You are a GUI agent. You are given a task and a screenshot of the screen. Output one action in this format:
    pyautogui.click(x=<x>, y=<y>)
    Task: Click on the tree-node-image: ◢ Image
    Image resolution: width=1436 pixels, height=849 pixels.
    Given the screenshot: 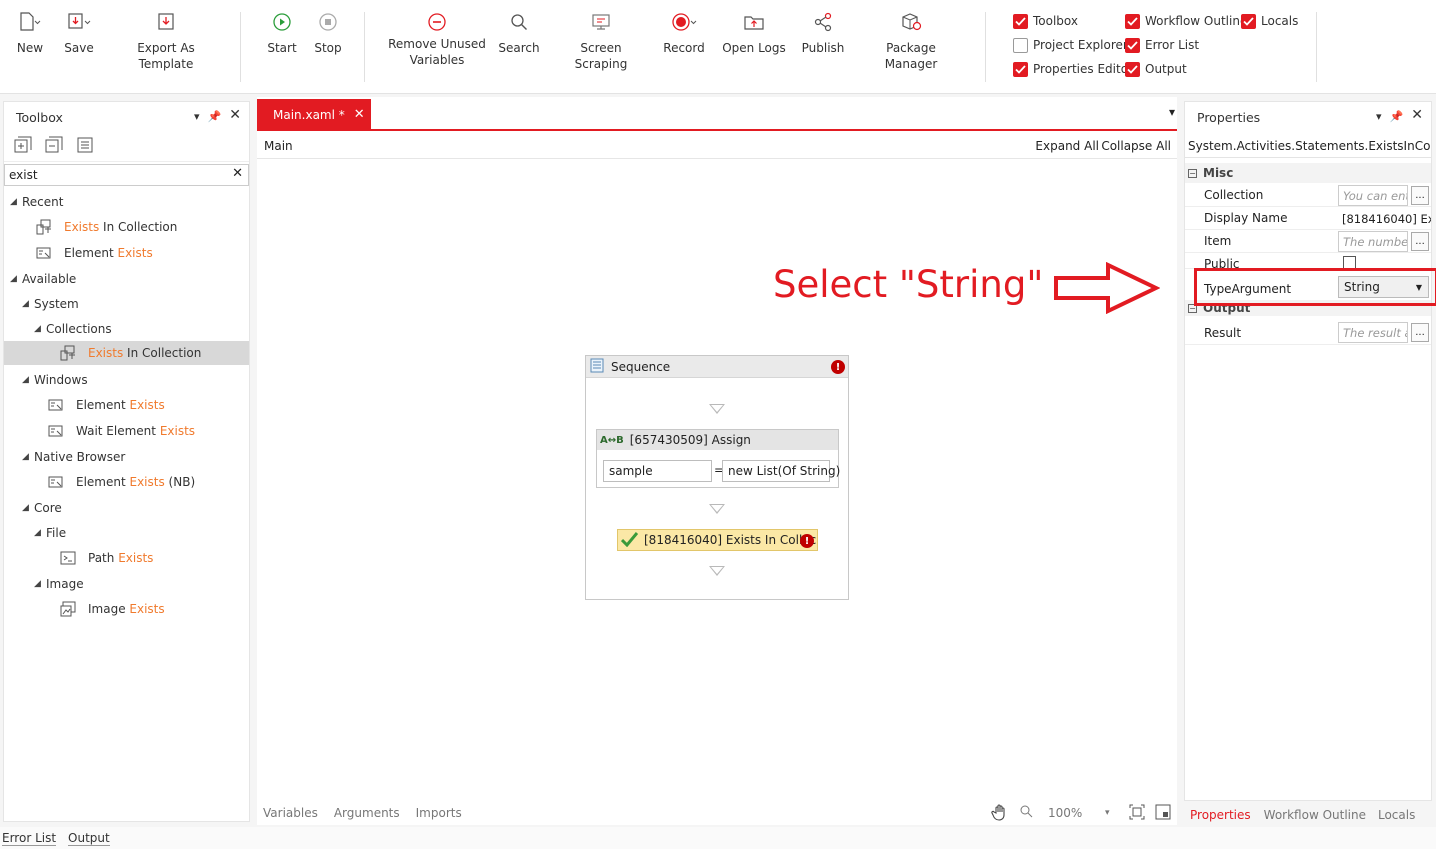 What is the action you would take?
    pyautogui.click(x=126, y=584)
    